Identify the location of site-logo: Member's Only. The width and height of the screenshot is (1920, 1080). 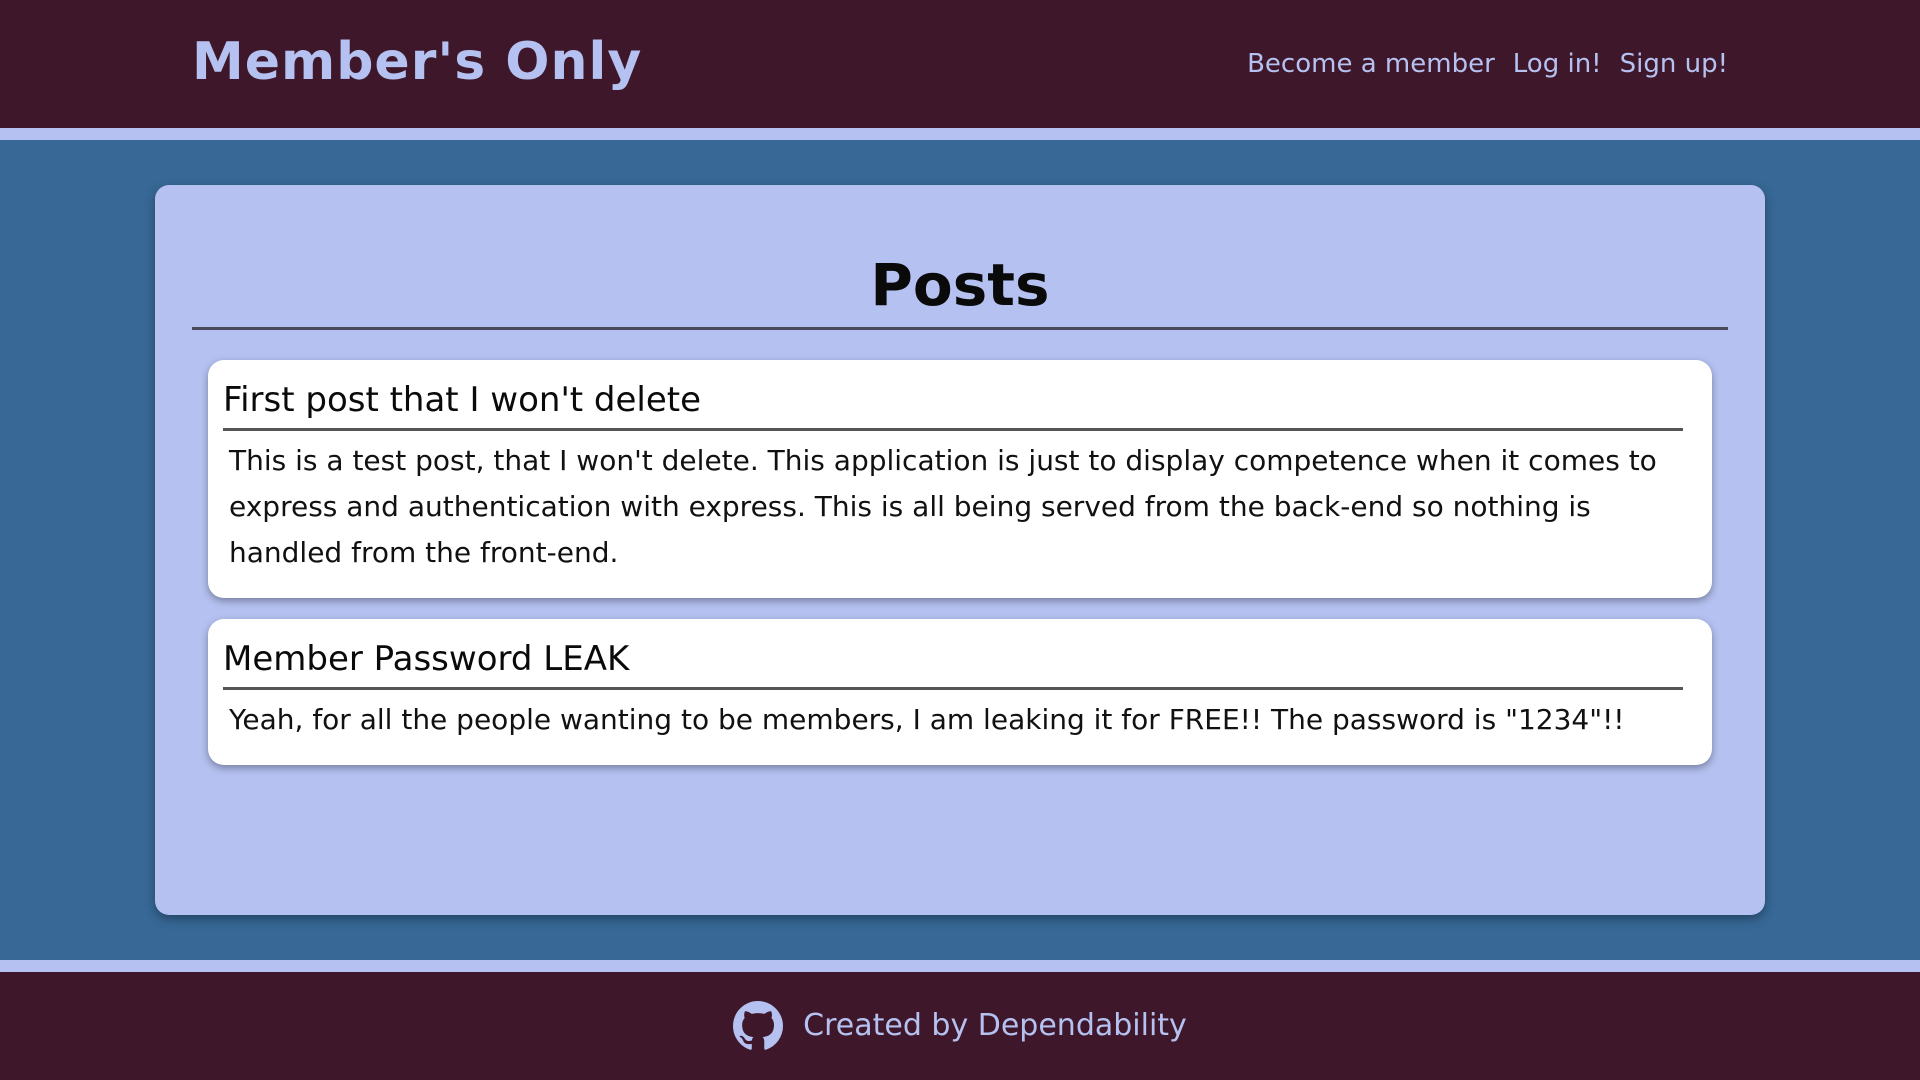
(417, 62).